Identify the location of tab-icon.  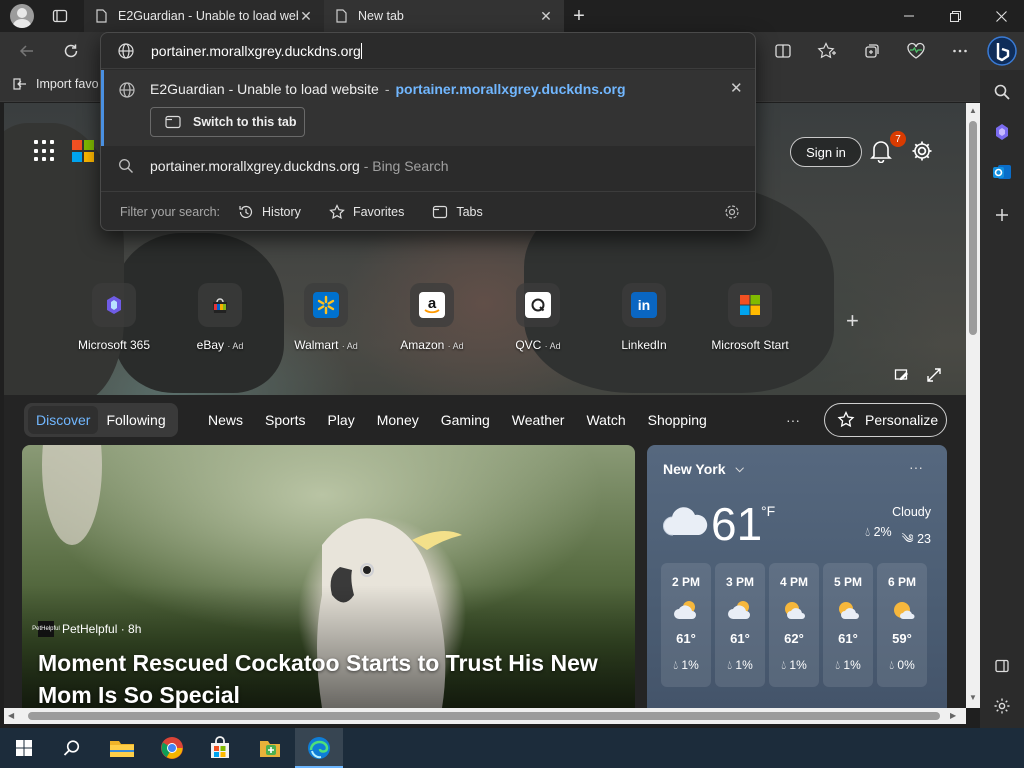
(173, 122).